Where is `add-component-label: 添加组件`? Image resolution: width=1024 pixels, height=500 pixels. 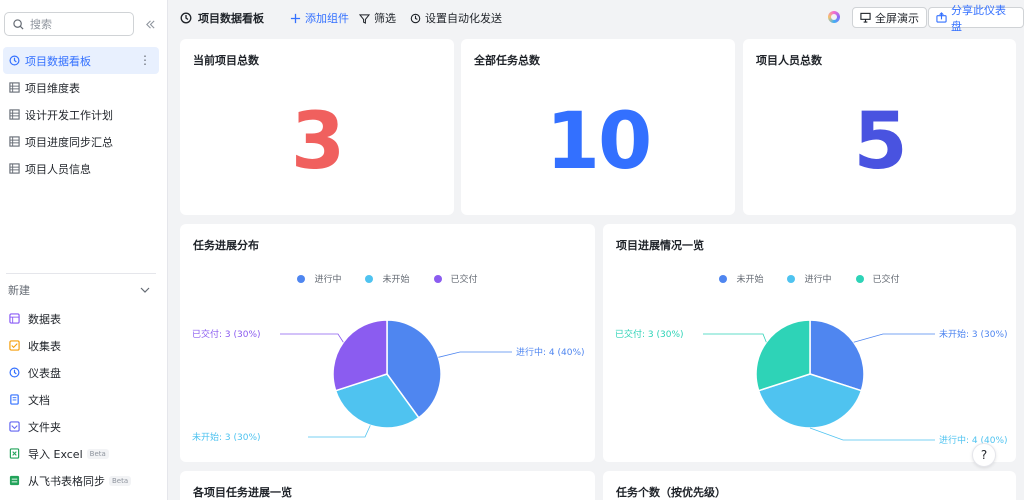
add-component-label: 添加组件 is located at coordinates (327, 18).